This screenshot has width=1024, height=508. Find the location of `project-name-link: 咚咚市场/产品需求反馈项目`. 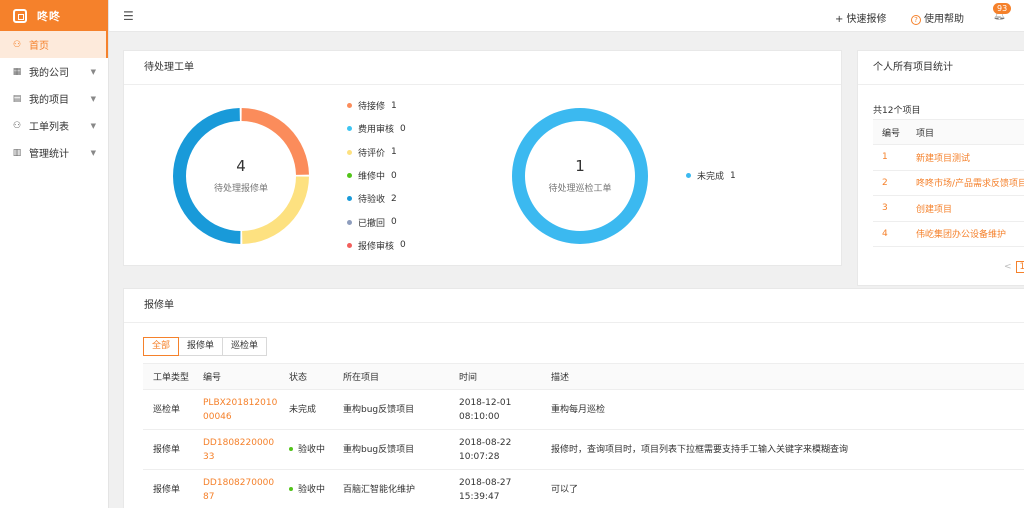

project-name-link: 咚咚市场/产品需求反馈项目 is located at coordinates (965, 183).